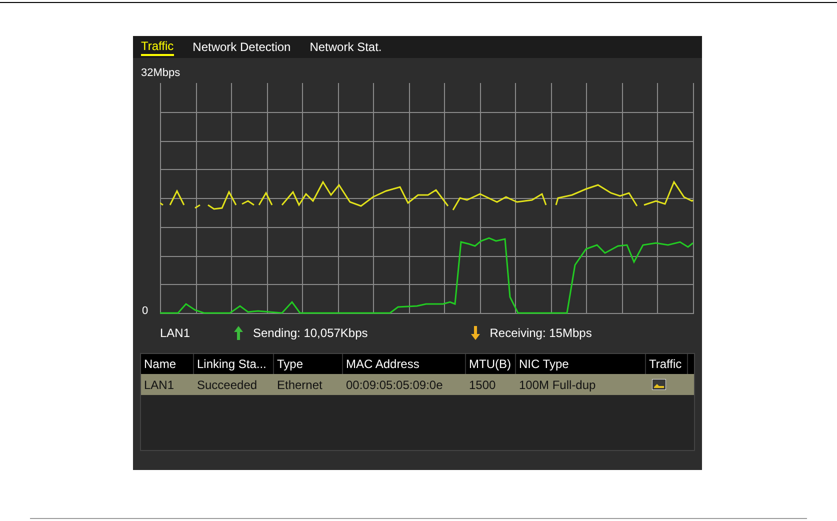 Image resolution: width=837 pixels, height=521 pixels. I want to click on table-cell: 1500, so click(482, 385).